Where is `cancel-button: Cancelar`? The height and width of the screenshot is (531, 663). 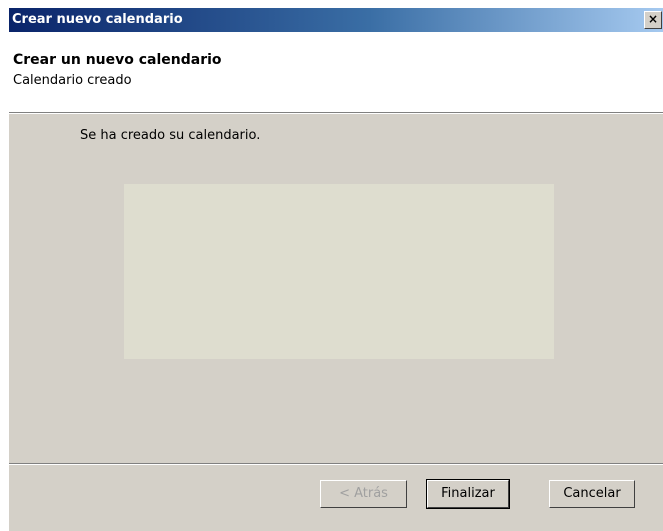
cancel-button: Cancelar is located at coordinates (592, 494).